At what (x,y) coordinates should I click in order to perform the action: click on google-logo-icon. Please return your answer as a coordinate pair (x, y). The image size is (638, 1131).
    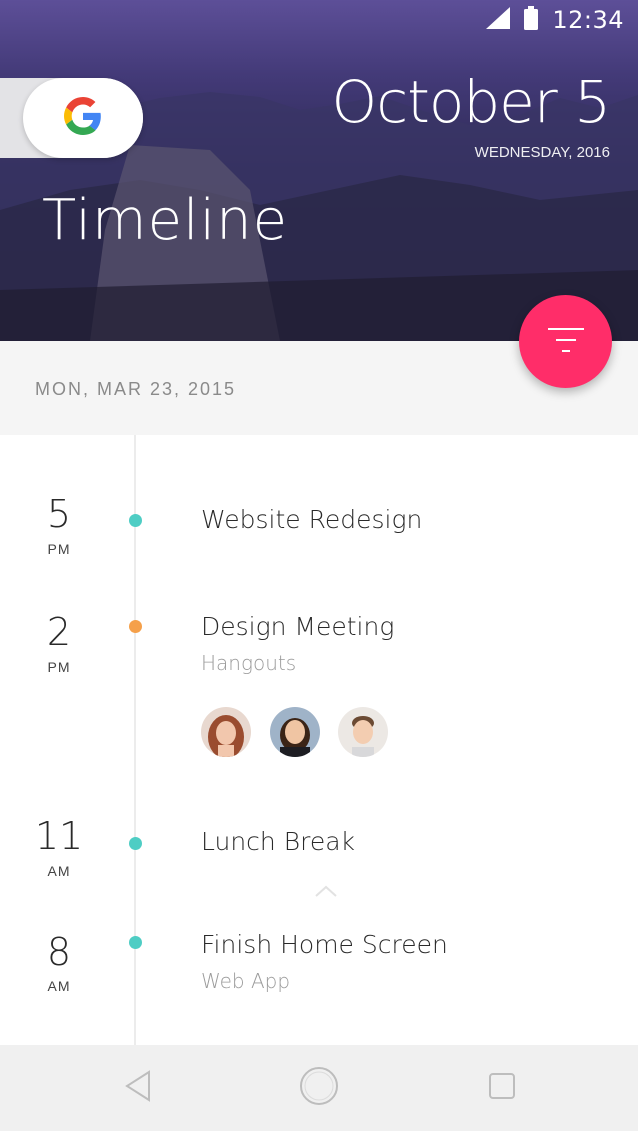
    Looking at the image, I should click on (83, 118).